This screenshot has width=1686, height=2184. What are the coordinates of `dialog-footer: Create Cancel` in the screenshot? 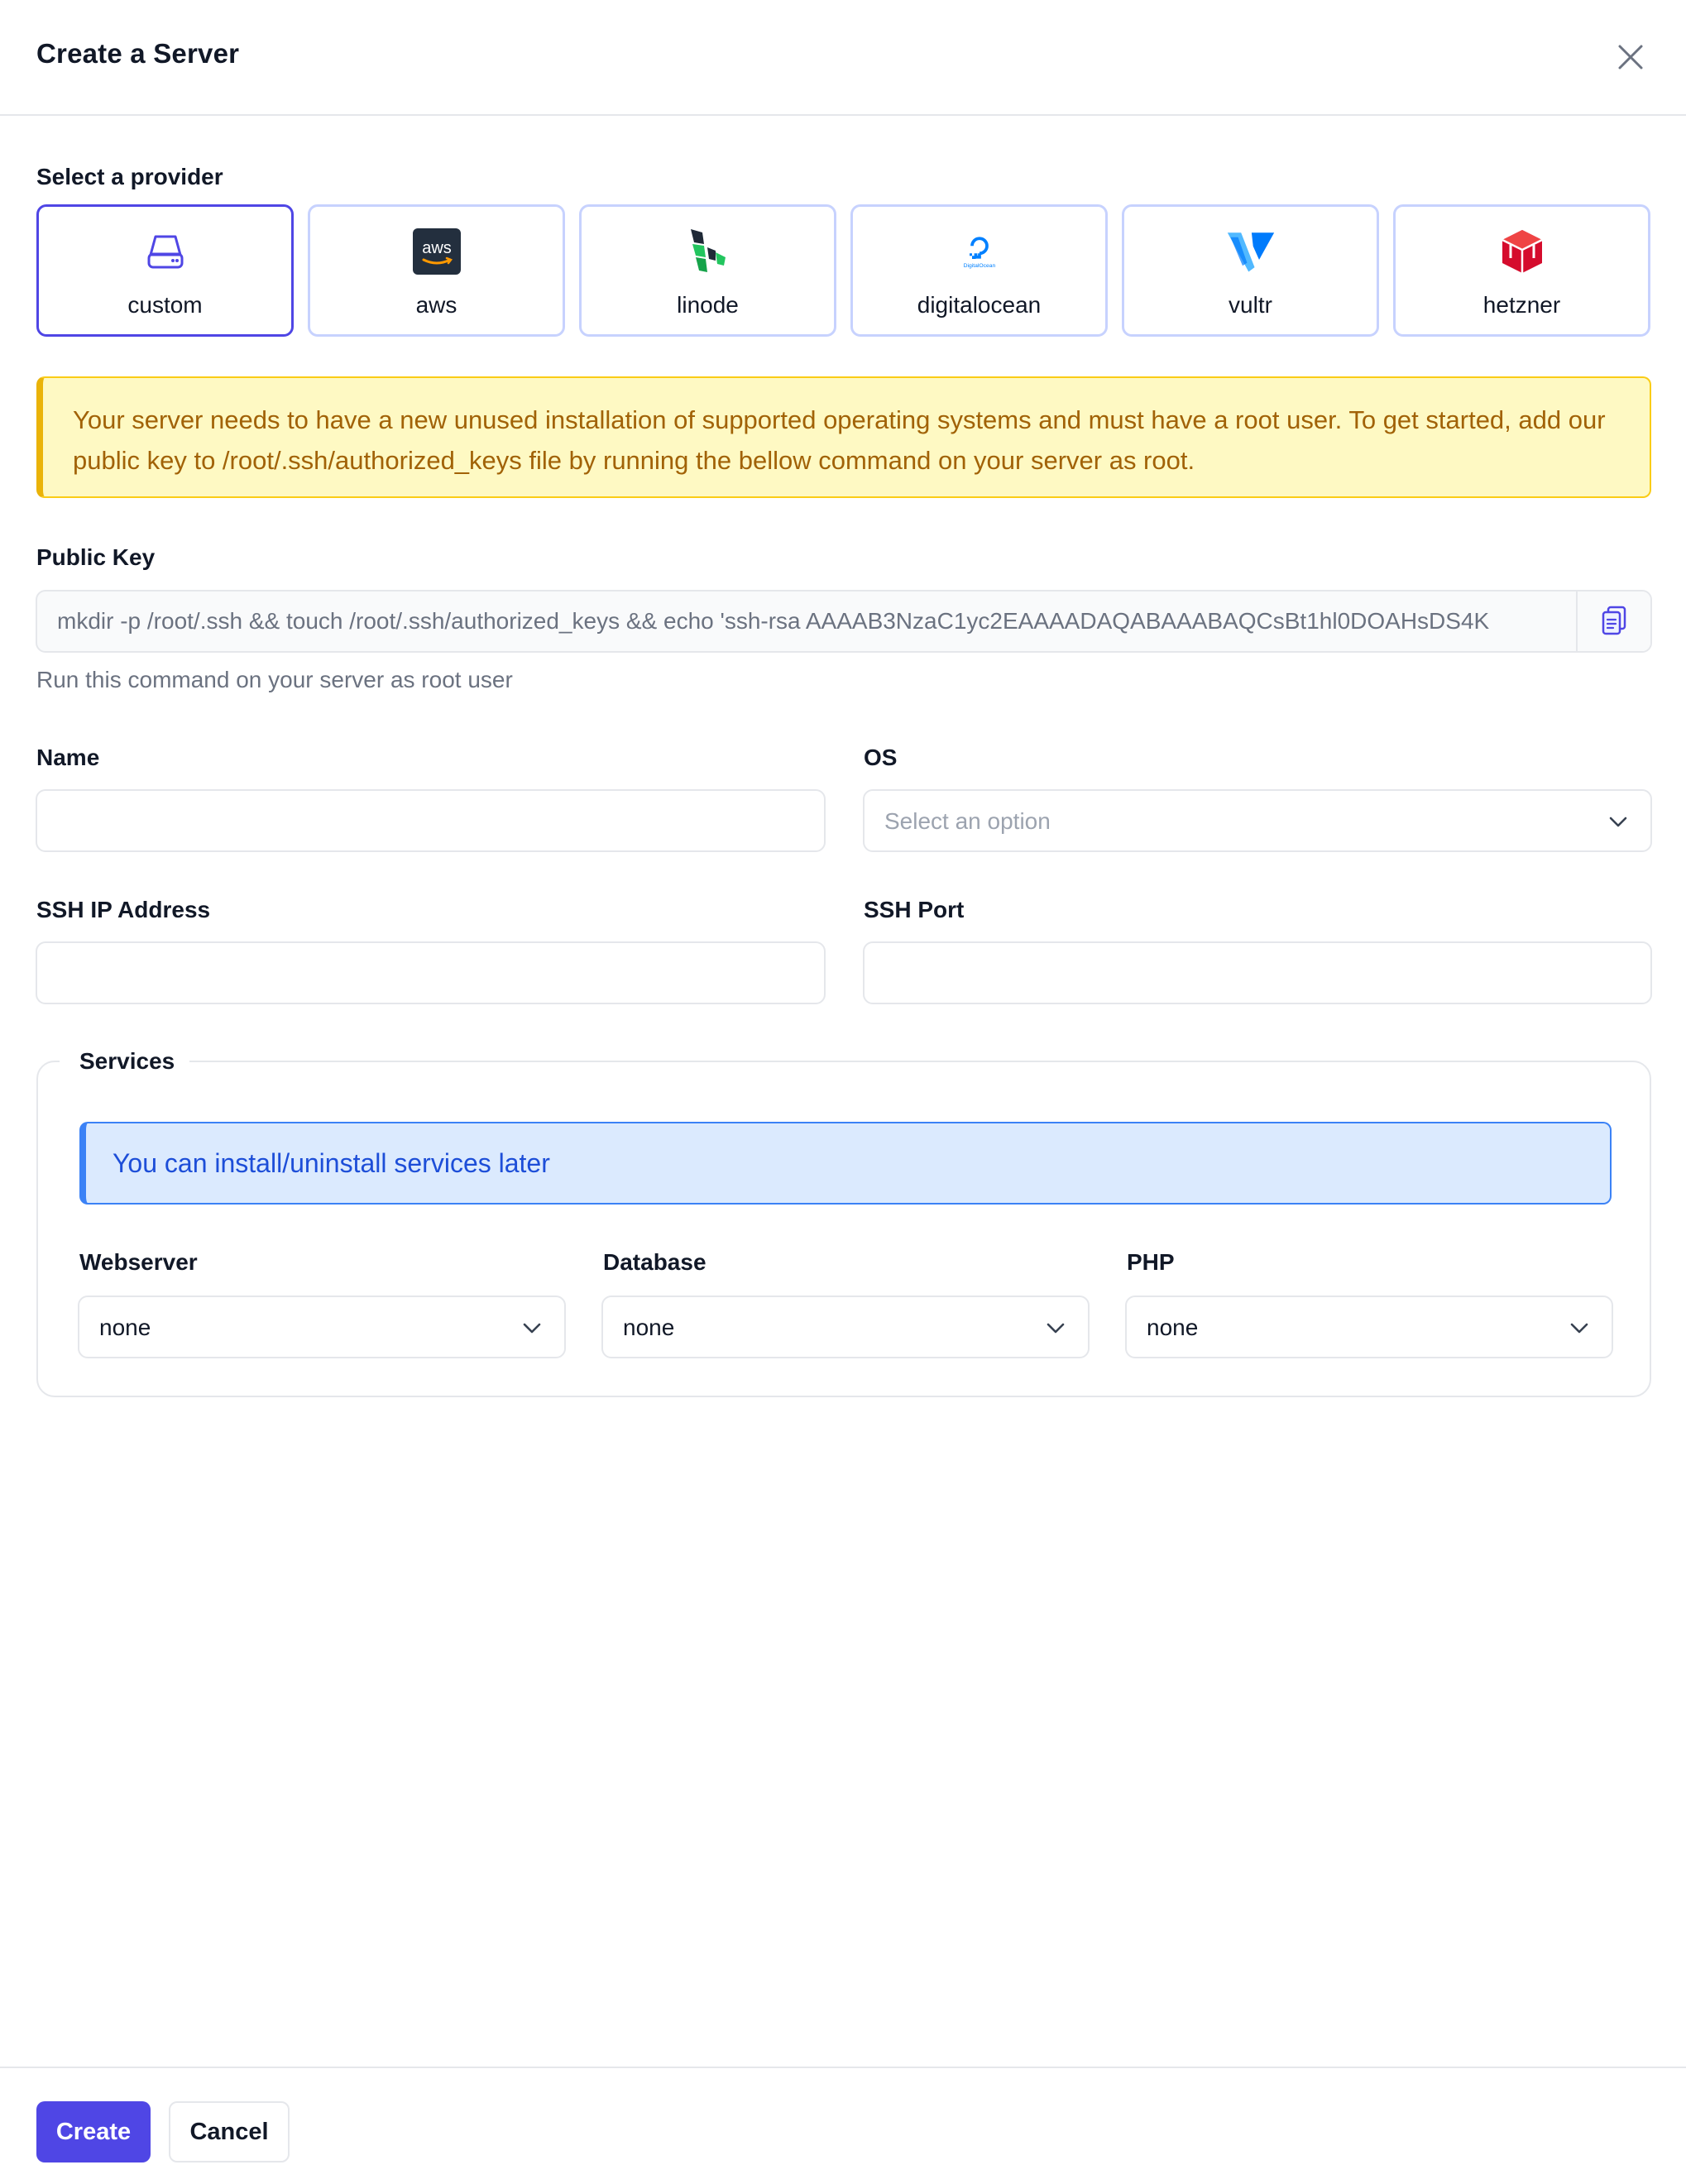 It's located at (843, 2125).